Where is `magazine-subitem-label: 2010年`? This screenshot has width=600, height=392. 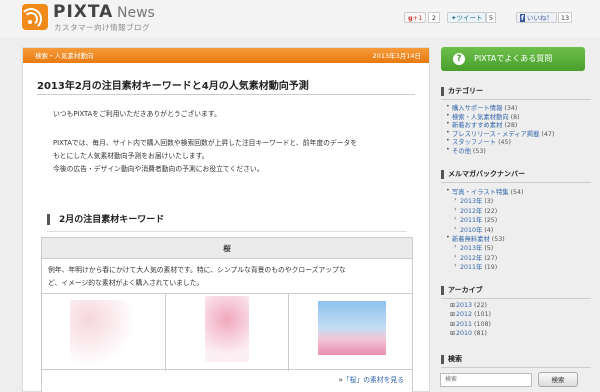
magazine-subitem-label: 2010年 is located at coordinates (471, 230).